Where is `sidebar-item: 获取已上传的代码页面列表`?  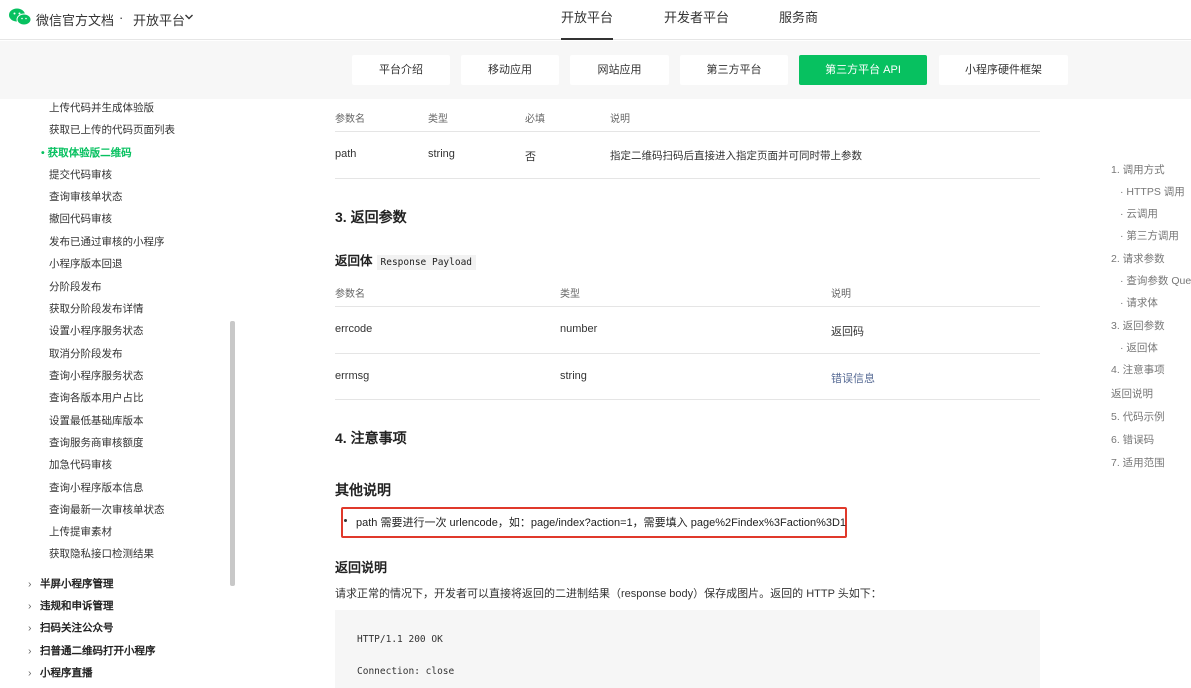 sidebar-item: 获取已上传的代码页面列表 is located at coordinates (112, 129).